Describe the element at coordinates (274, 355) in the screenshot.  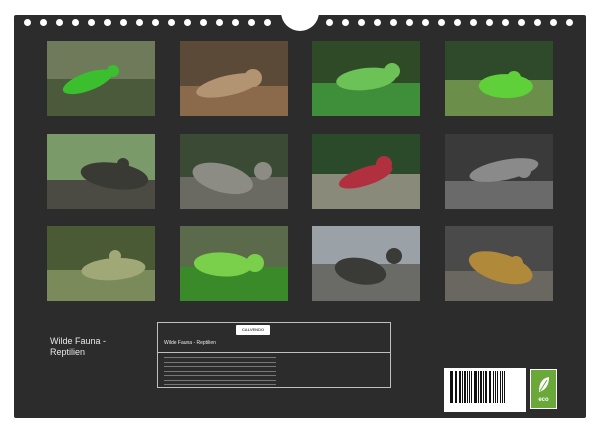
I see `info-box: CALVENDO Wilde Fauna - Reptilien` at that location.